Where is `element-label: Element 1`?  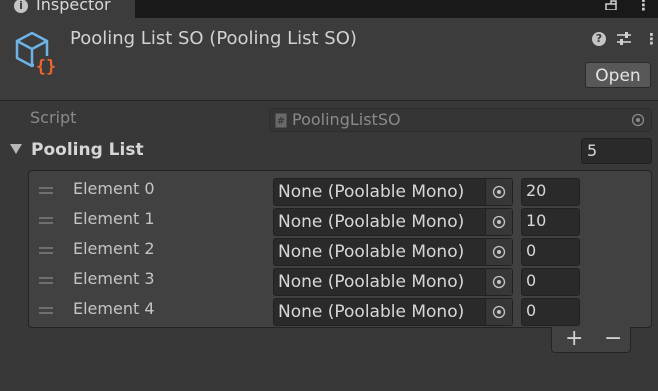 element-label: Element 1 is located at coordinates (114, 218).